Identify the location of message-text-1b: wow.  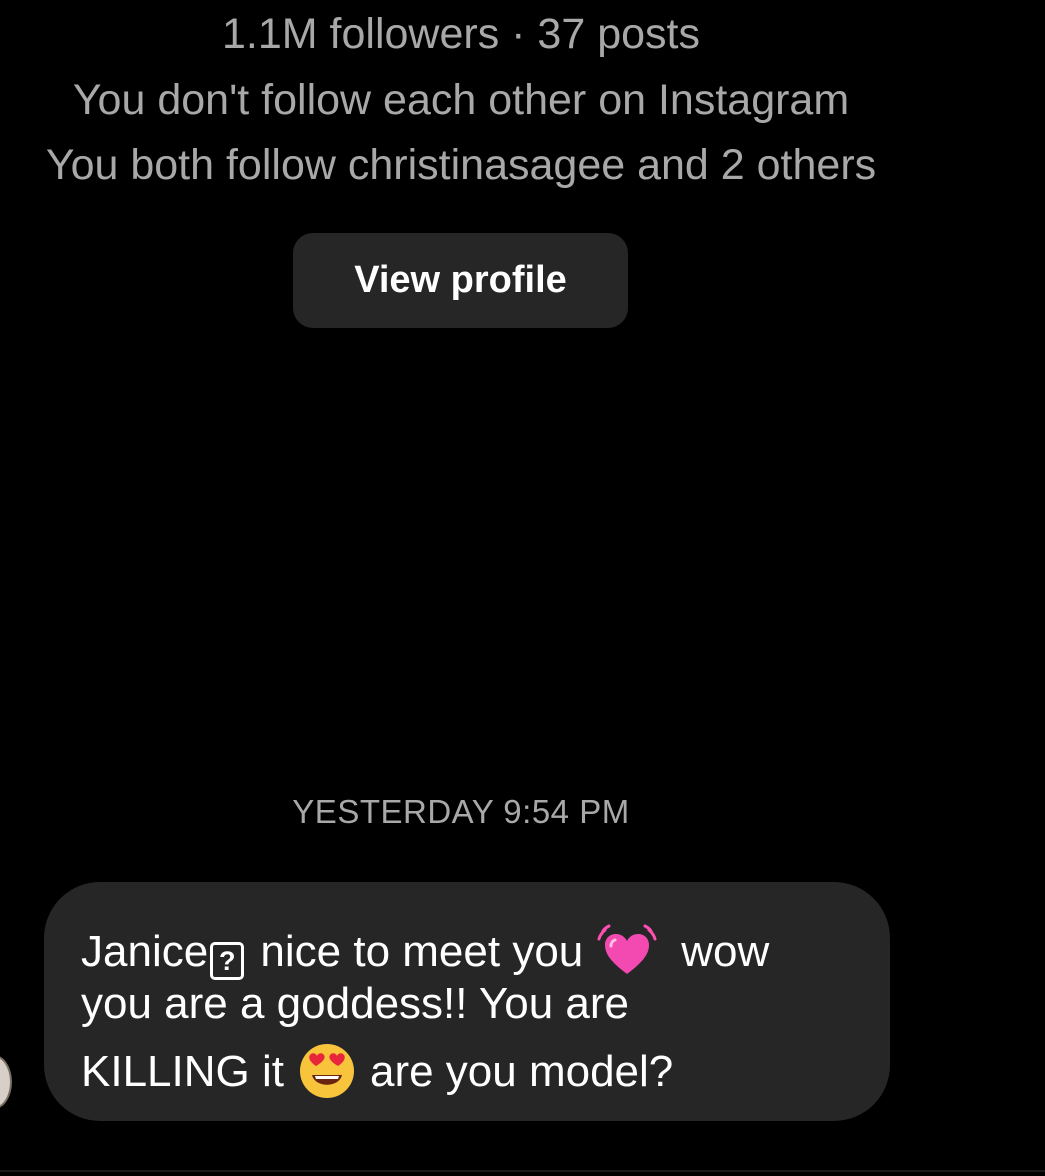
(725, 951).